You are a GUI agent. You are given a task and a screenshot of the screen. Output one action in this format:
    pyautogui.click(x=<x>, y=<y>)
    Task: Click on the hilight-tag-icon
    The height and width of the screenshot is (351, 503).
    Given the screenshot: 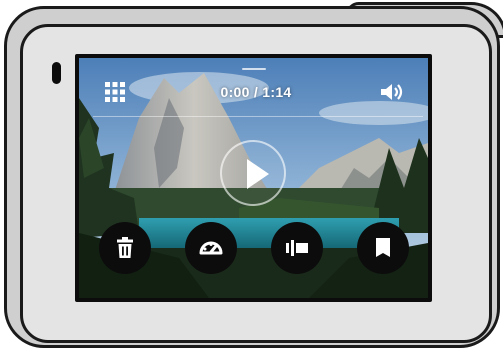 What is the action you would take?
    pyautogui.click(x=383, y=247)
    